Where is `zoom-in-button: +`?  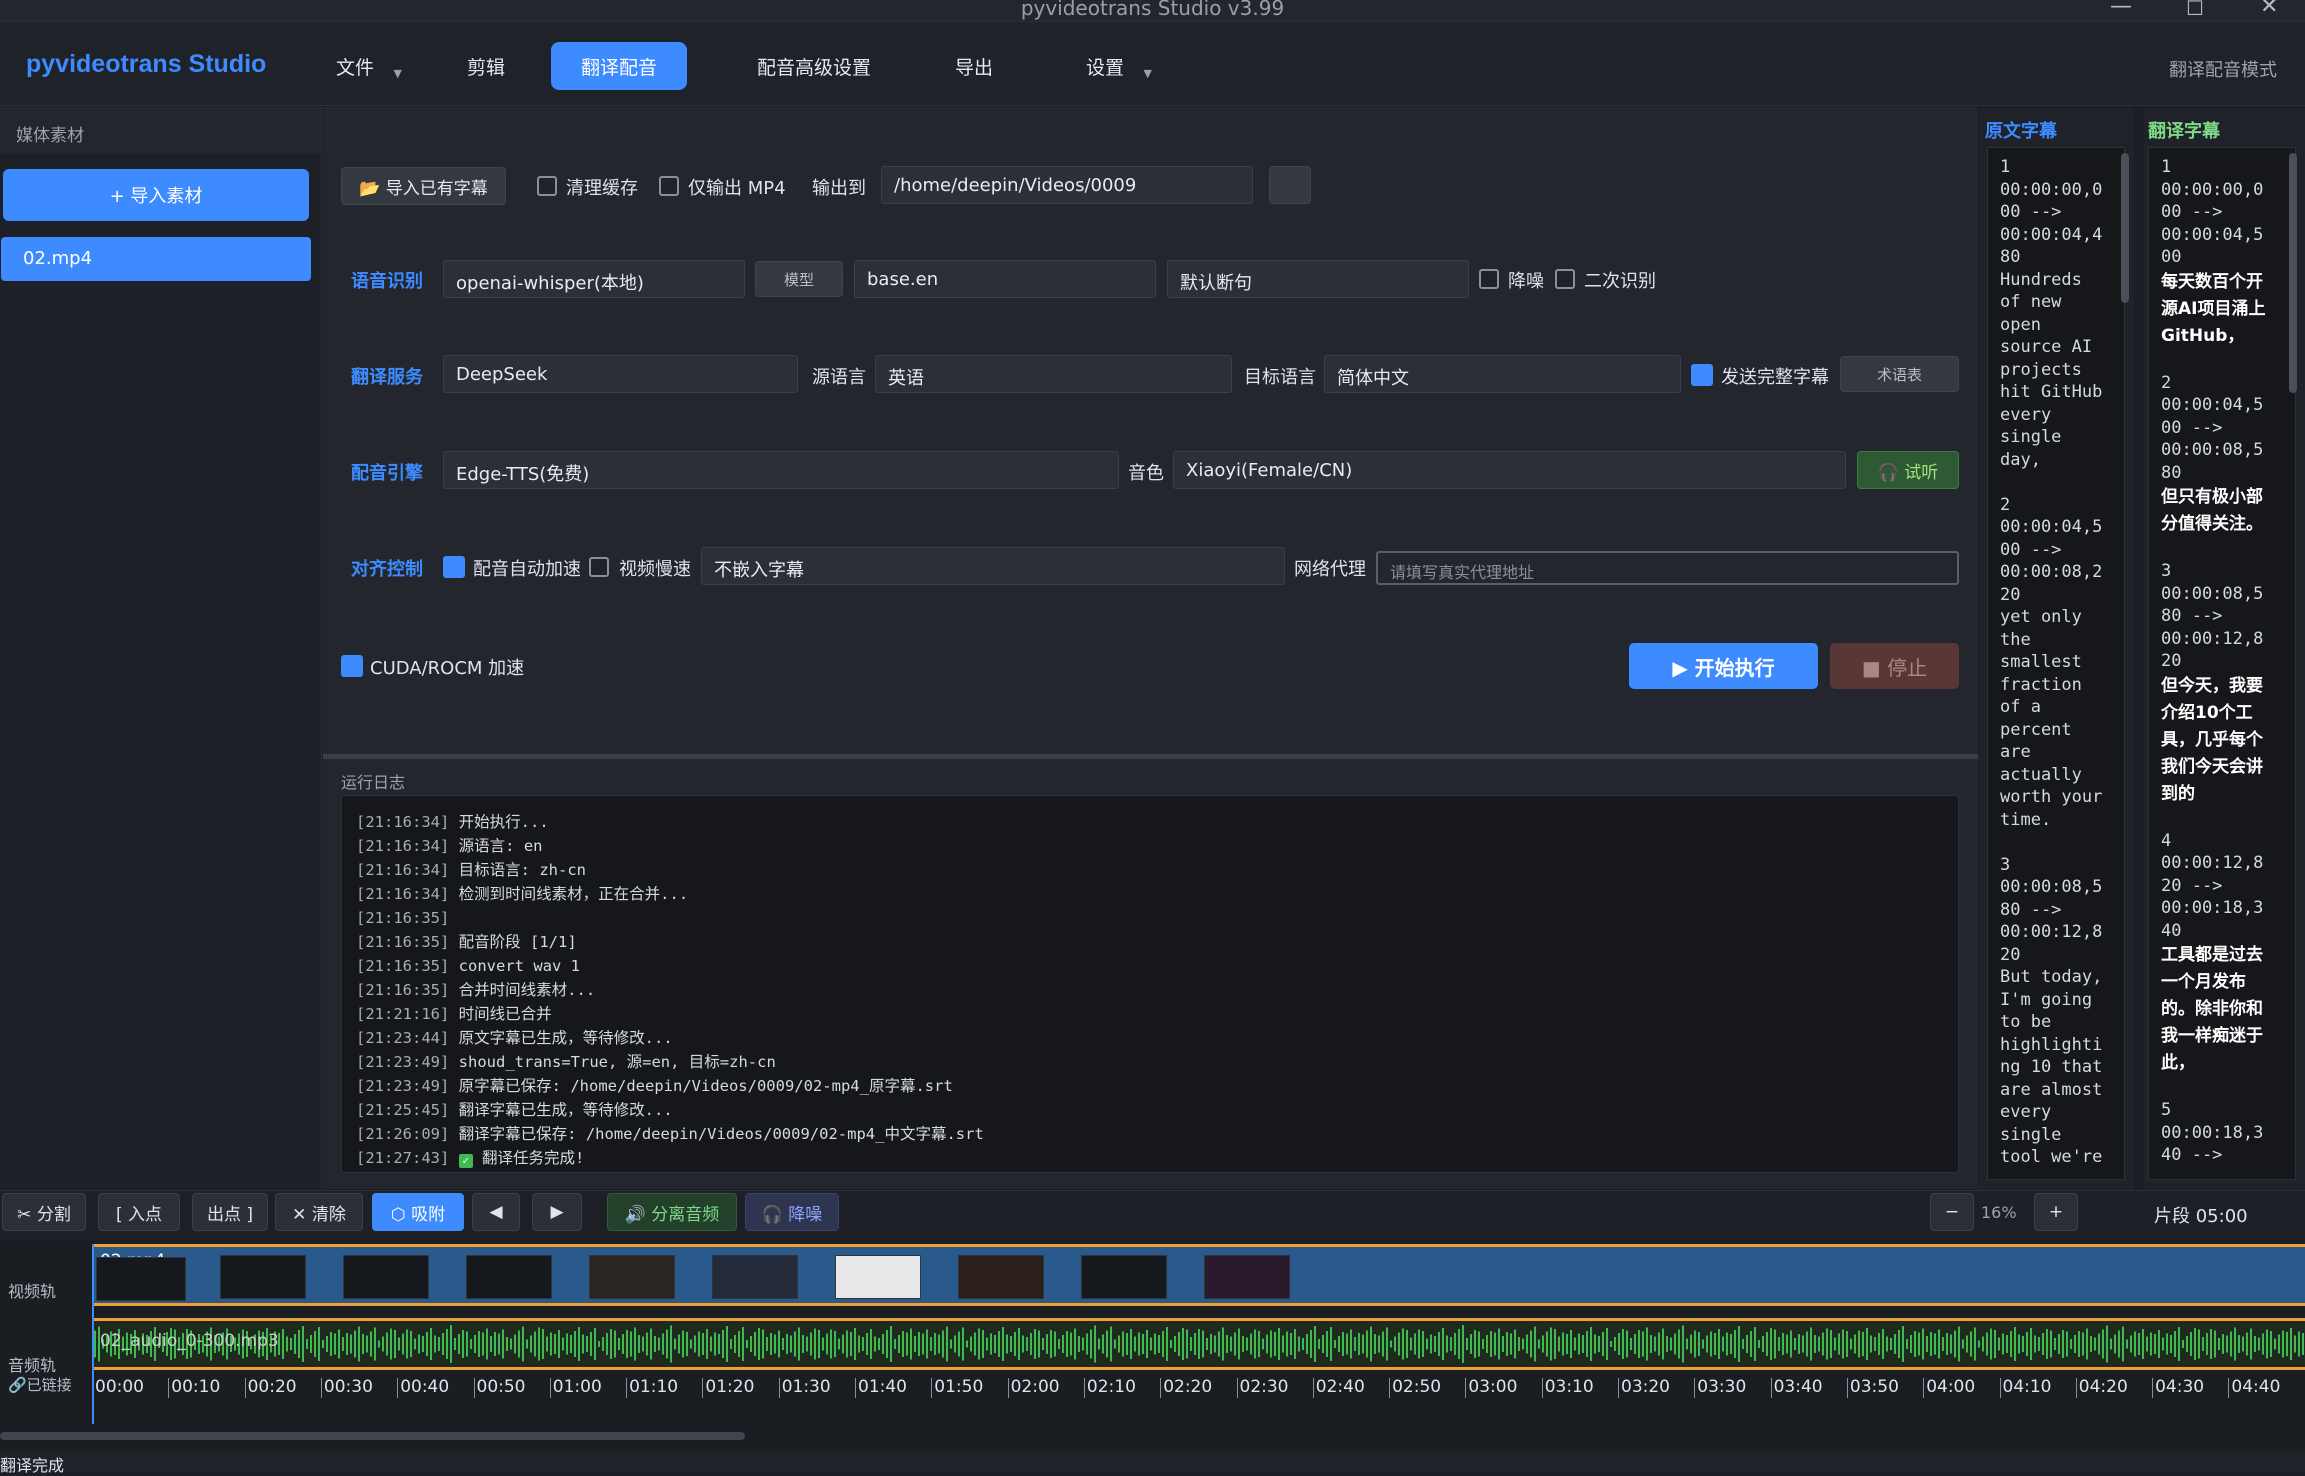 zoom-in-button: + is located at coordinates (2056, 1212).